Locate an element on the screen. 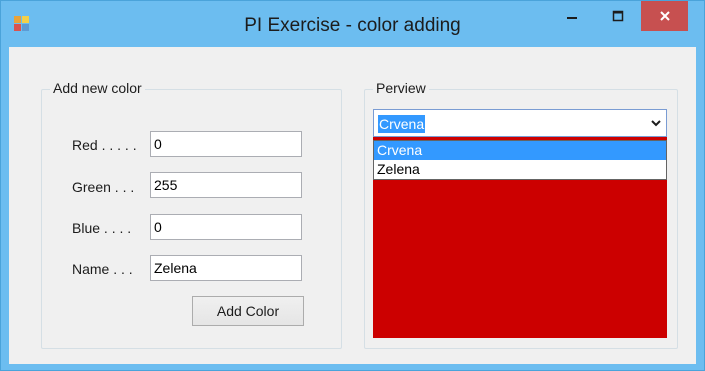 This screenshot has width=705, height=371. green-label: Green . . . is located at coordinates (103, 187).